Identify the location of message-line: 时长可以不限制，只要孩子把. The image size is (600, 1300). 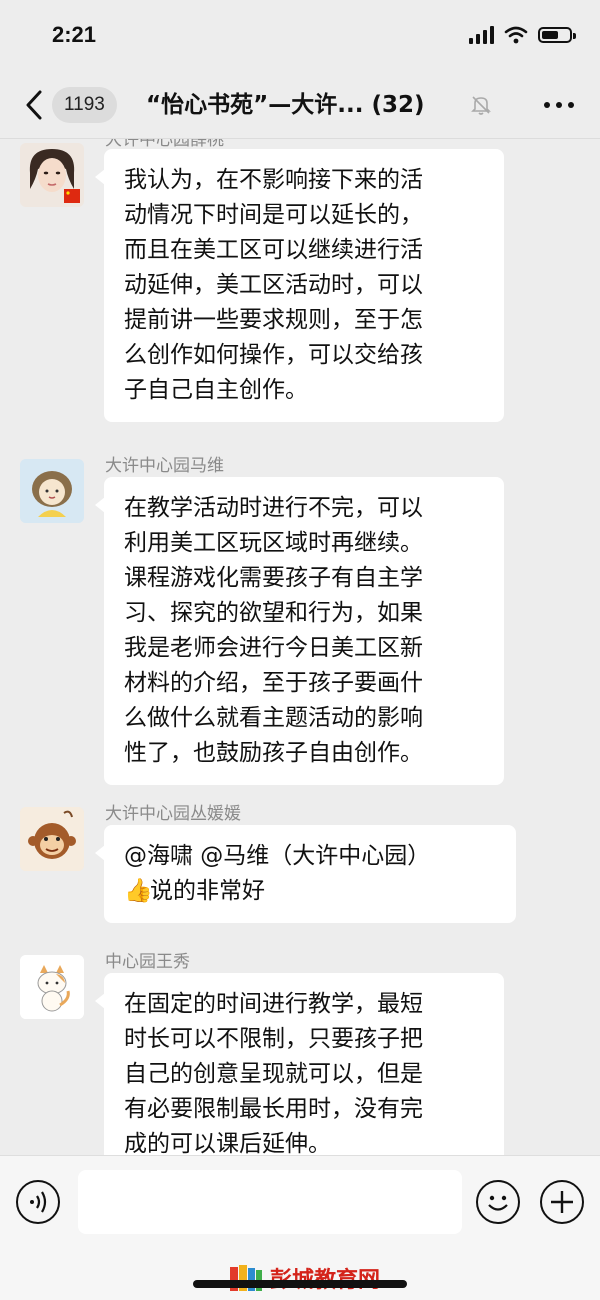
(273, 1039).